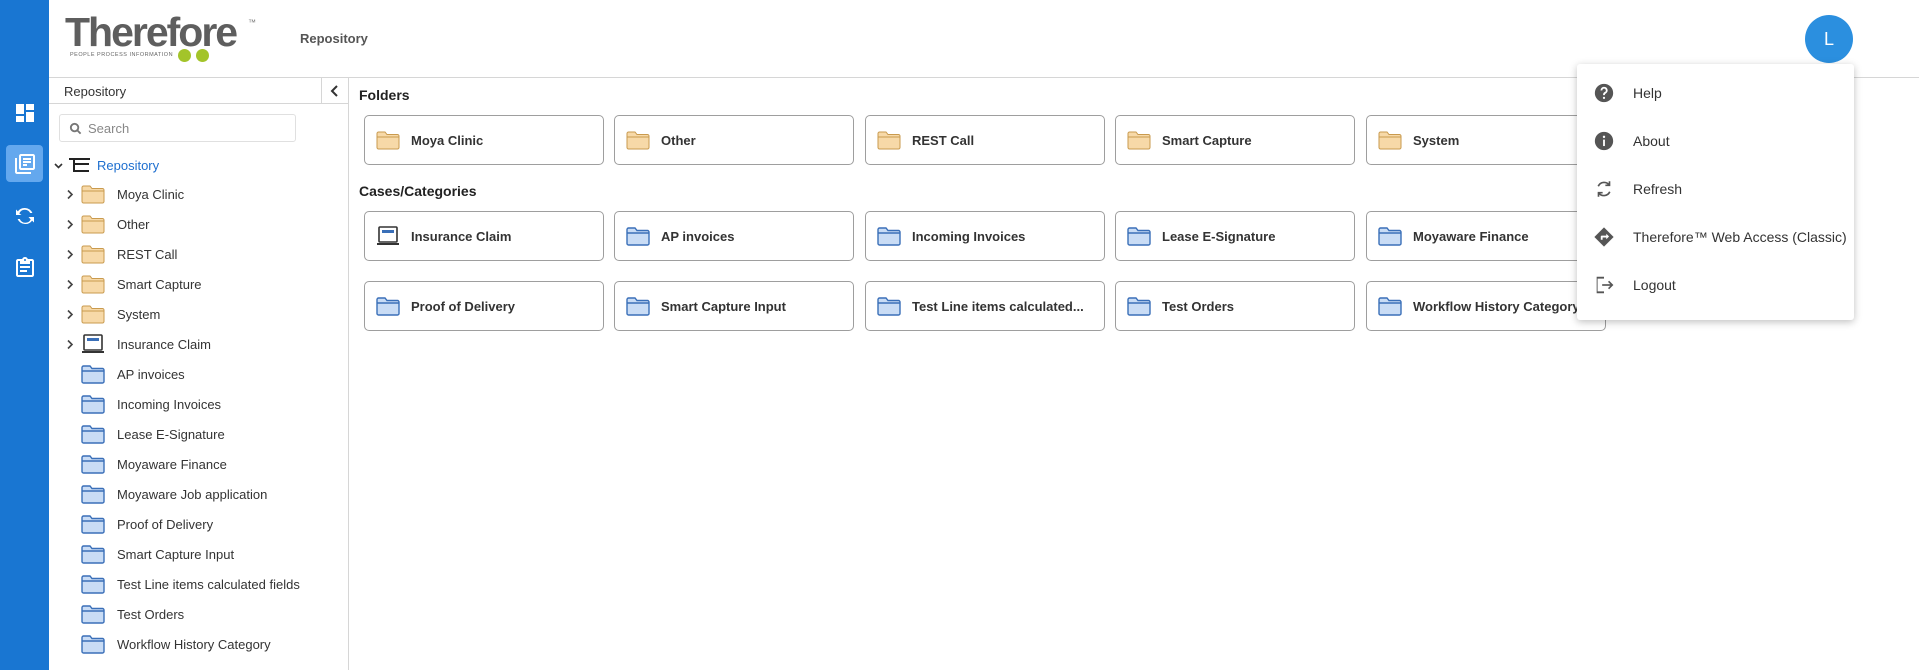  I want to click on logo-tagline: PEOPLE PROCESS INFORMATION, so click(122, 55).